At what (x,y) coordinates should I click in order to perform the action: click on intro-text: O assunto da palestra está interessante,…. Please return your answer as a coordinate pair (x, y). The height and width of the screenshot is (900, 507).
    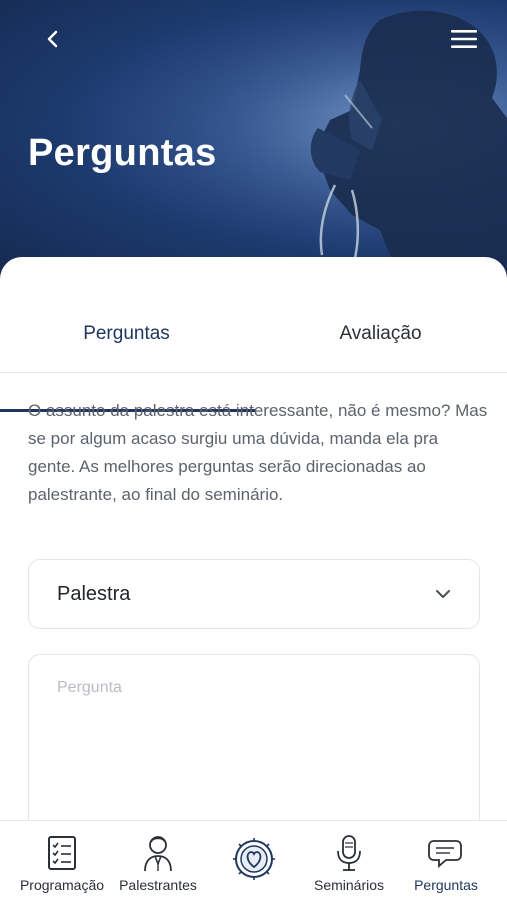
    Looking at the image, I should click on (258, 452).